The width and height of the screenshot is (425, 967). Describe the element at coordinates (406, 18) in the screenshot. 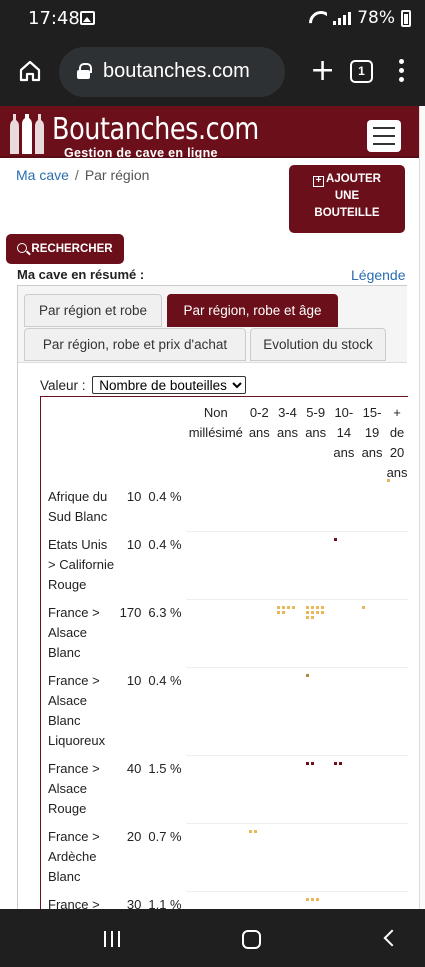

I see `battery-icon` at that location.